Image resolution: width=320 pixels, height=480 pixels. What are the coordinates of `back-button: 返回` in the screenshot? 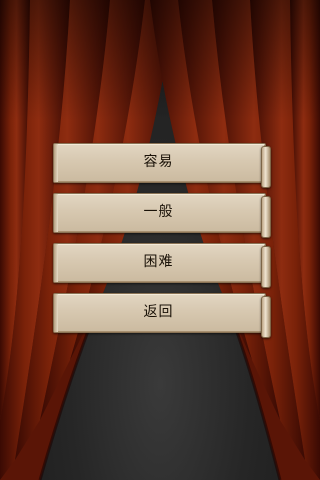 It's located at (162, 315).